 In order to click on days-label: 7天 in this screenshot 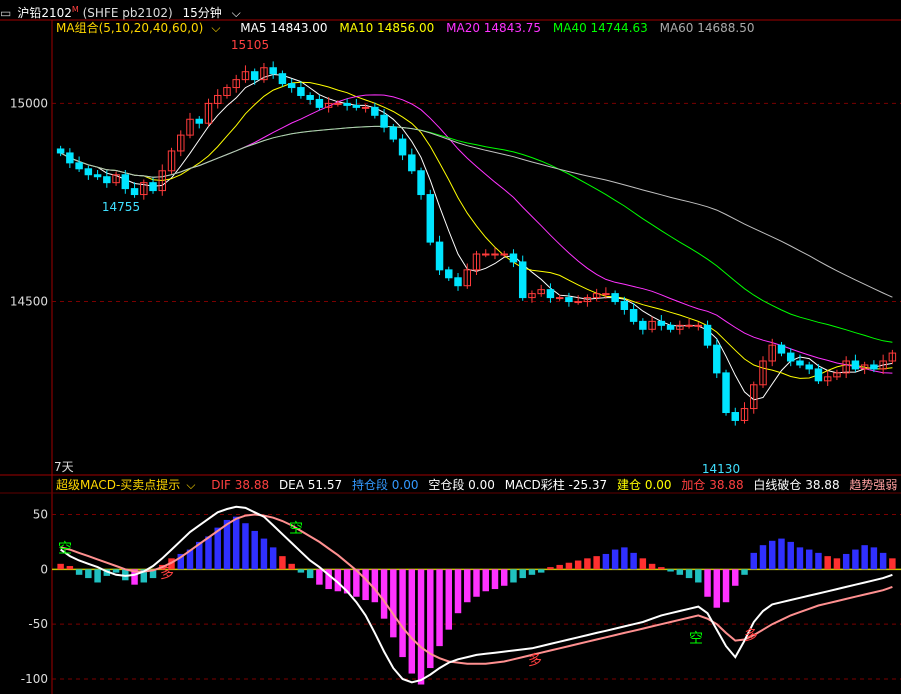, I will do `click(64, 467)`.